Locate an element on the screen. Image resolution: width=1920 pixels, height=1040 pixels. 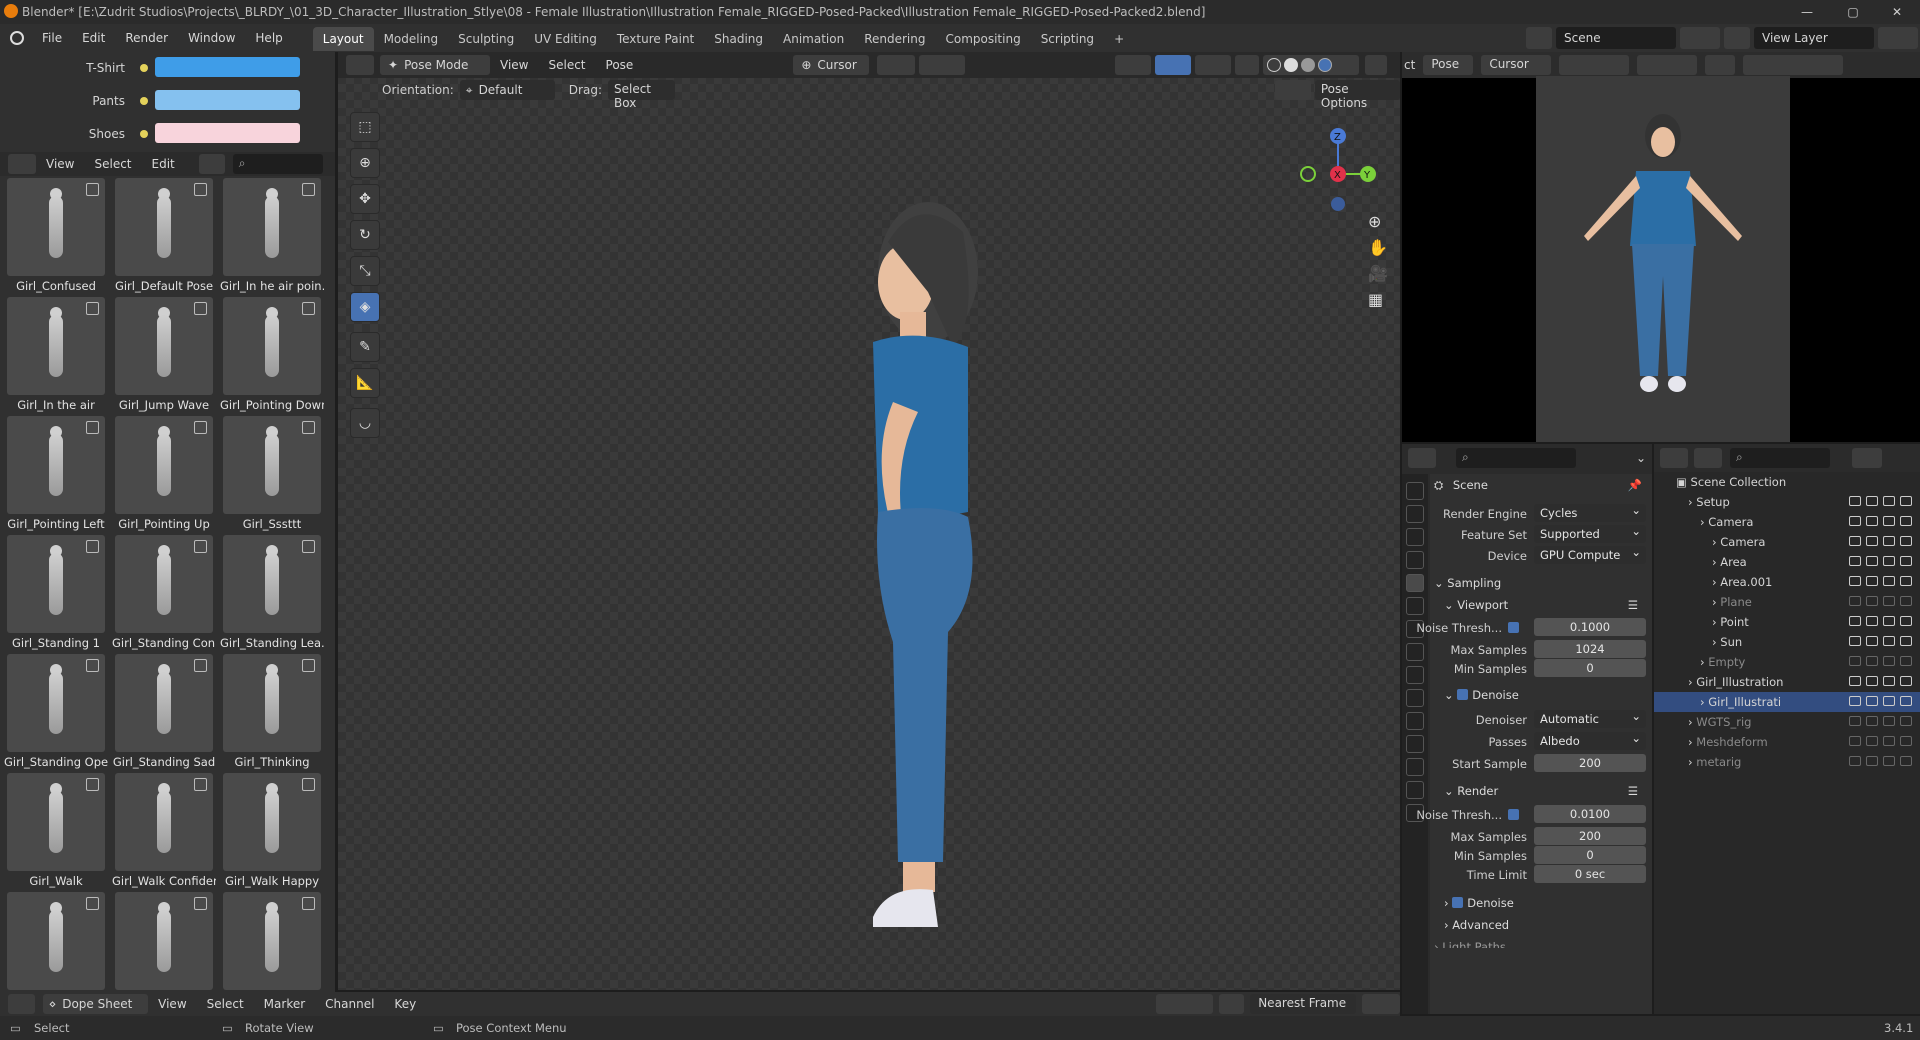
viewport-min-field: 0 is located at coordinates (1590, 668).